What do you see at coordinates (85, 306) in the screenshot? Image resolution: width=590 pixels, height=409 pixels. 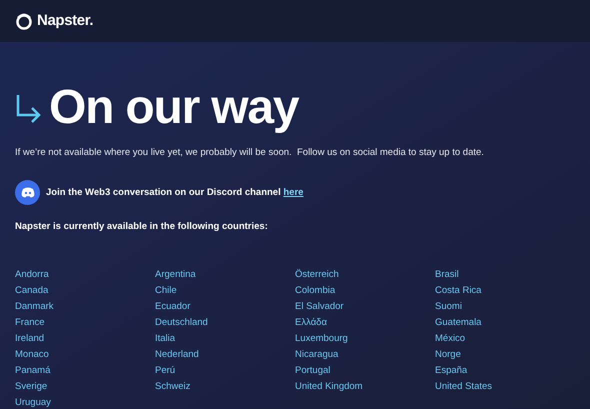 I see `country-link: Danmark` at bounding box center [85, 306].